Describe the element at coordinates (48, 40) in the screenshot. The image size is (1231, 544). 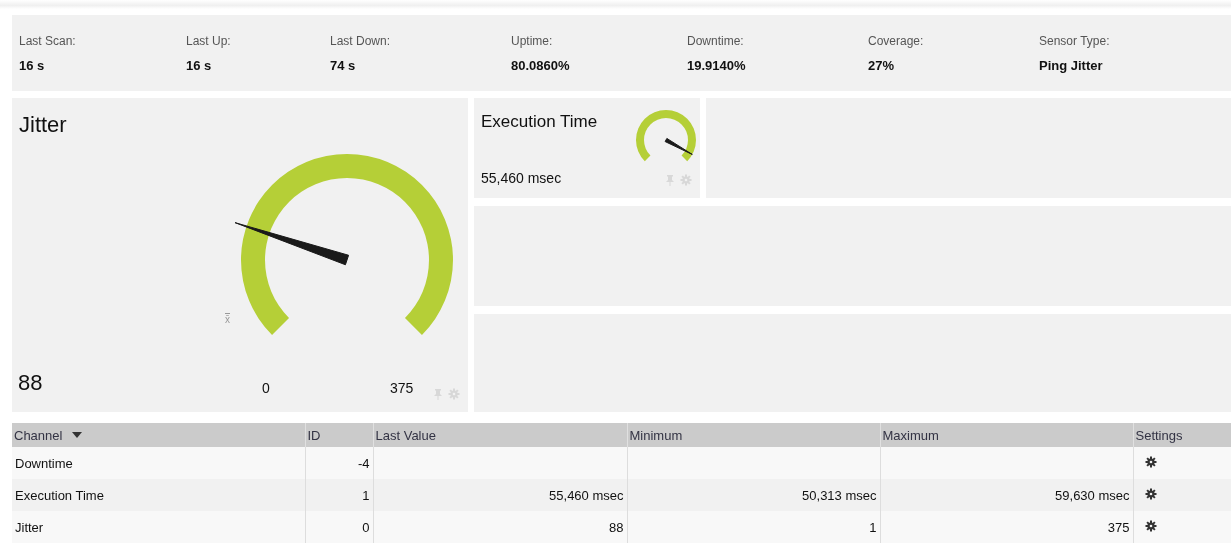
I see `stat-label: Last Scan:` at that location.